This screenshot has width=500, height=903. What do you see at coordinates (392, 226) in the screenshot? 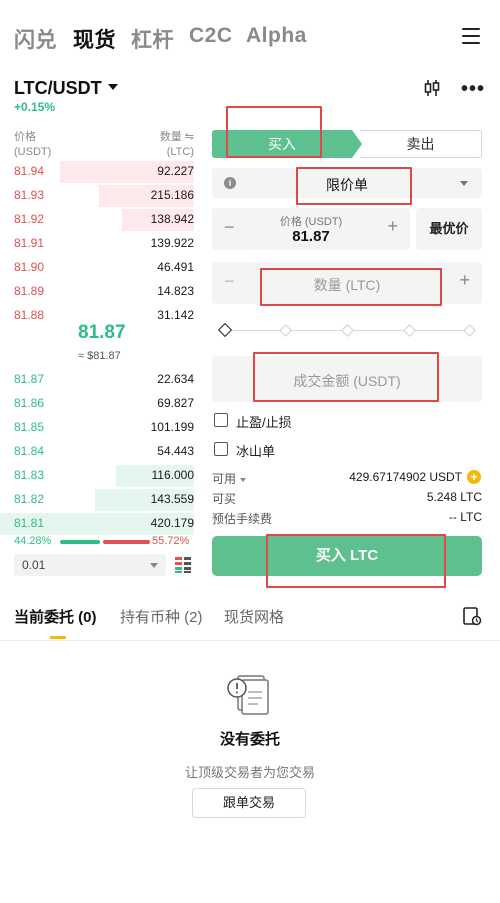
I see `price-increment-button: +` at bounding box center [392, 226].